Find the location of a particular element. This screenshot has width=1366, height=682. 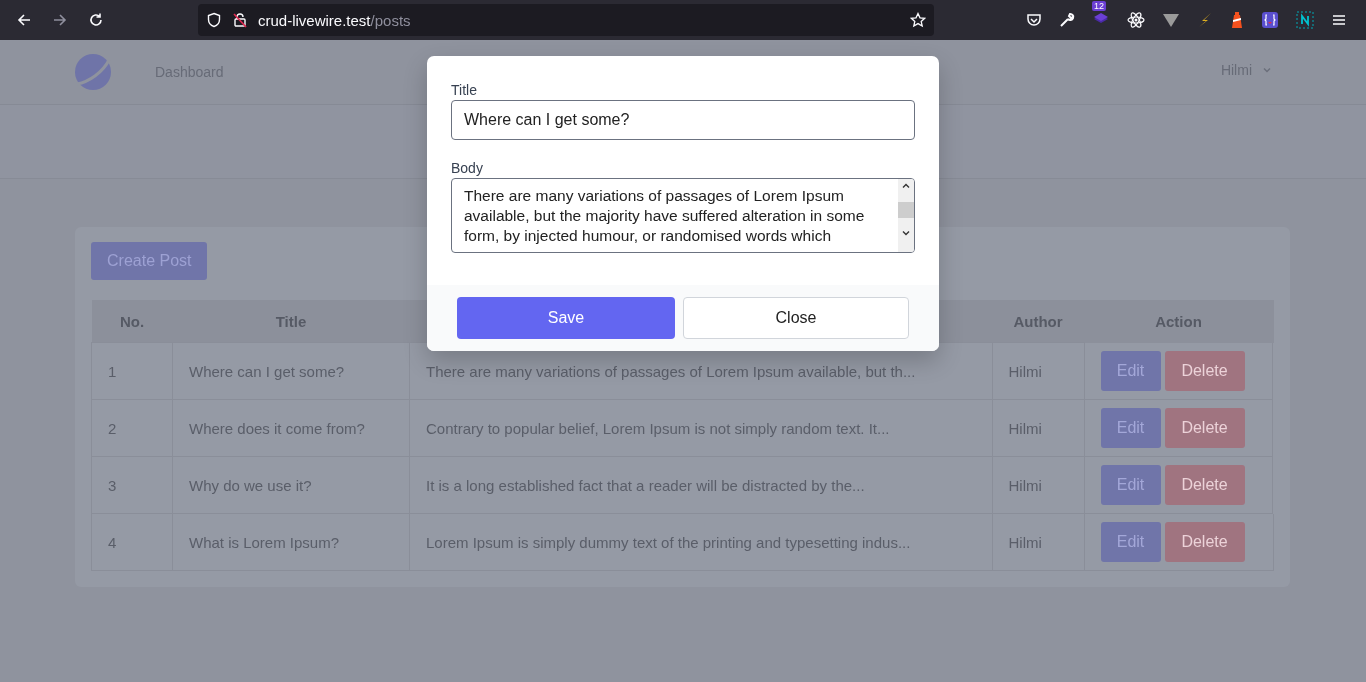

v-logo-icon is located at coordinates (1171, 20).